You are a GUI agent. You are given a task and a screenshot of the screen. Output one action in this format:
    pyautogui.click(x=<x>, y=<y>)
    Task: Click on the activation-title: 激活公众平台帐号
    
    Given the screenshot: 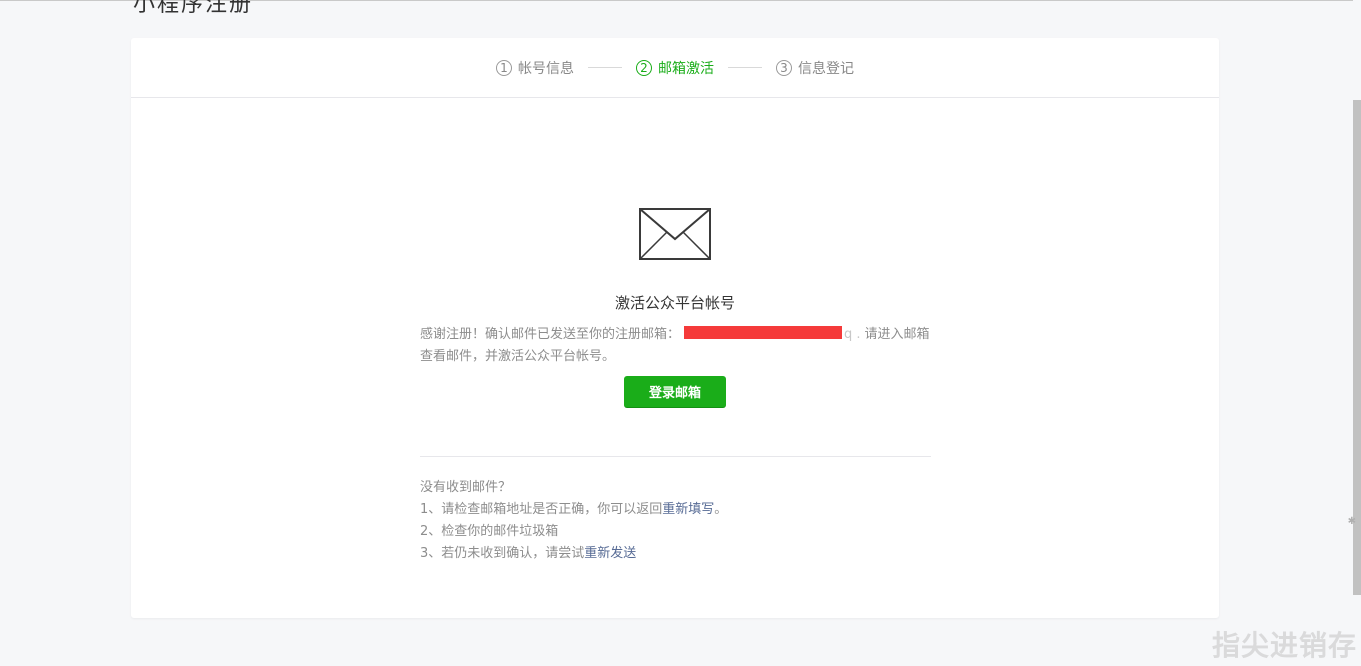 What is the action you would take?
    pyautogui.click(x=674, y=303)
    